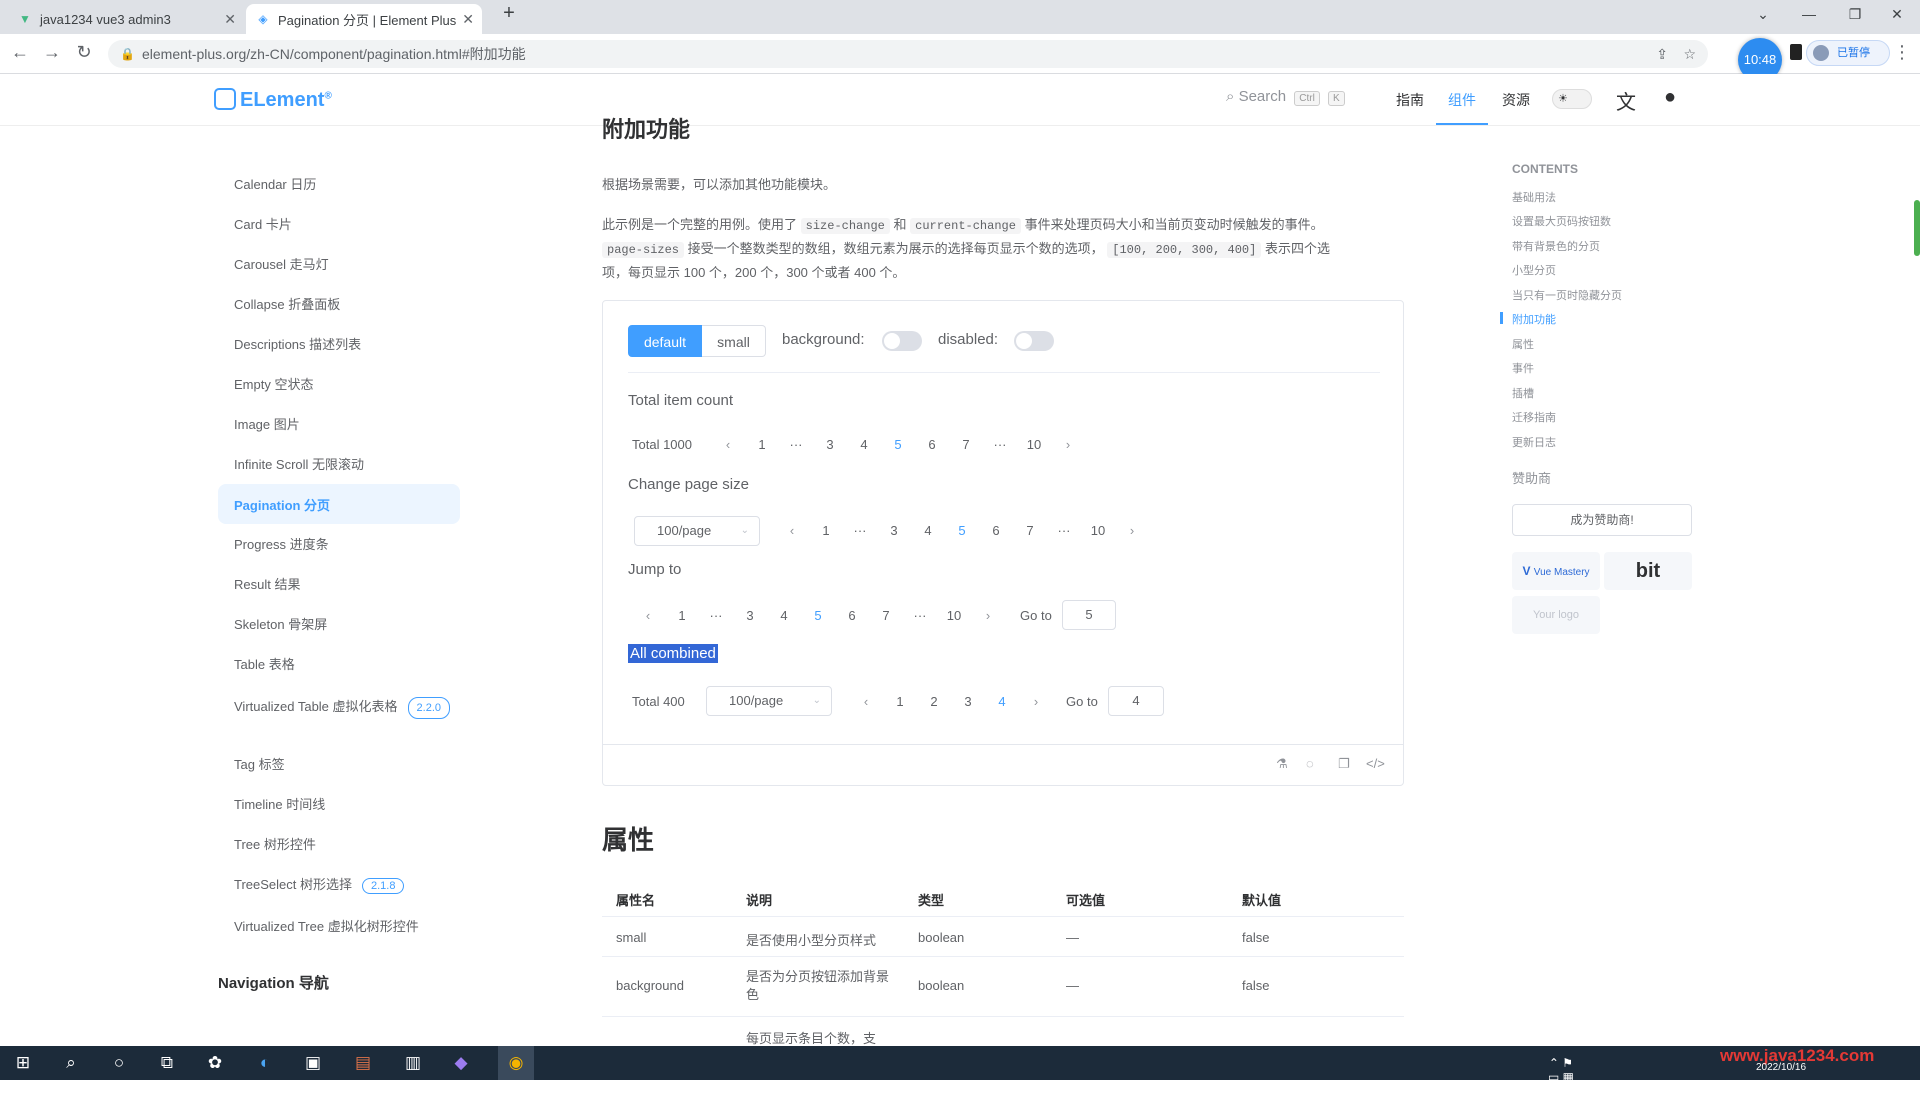 This screenshot has height=1115, width=1920. Describe the element at coordinates (273, 100) in the screenshot. I see `logo: ELement®` at that location.